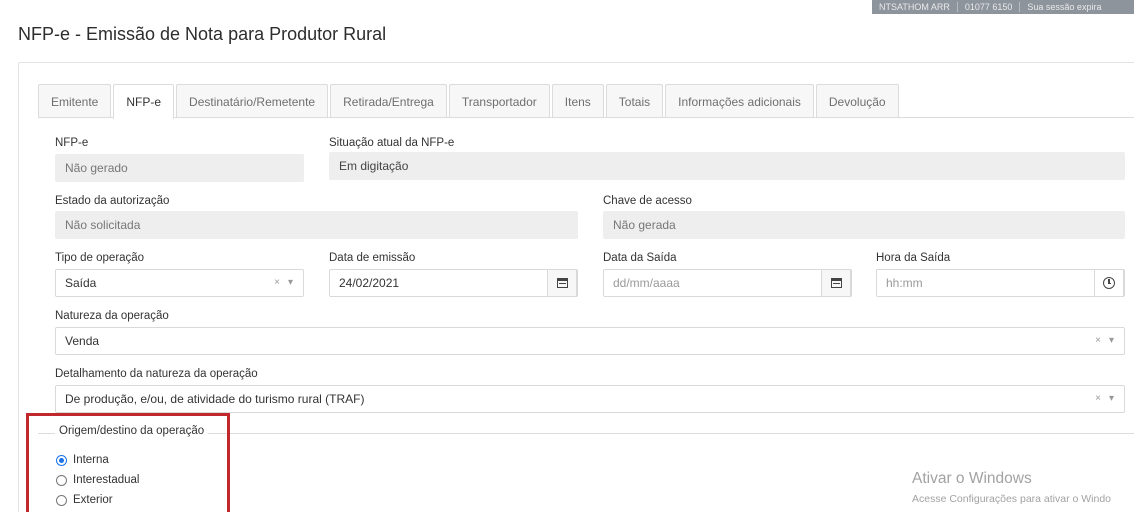  I want to click on tab-destinatario-remetente: Destinatário/Remetente, so click(252, 101).